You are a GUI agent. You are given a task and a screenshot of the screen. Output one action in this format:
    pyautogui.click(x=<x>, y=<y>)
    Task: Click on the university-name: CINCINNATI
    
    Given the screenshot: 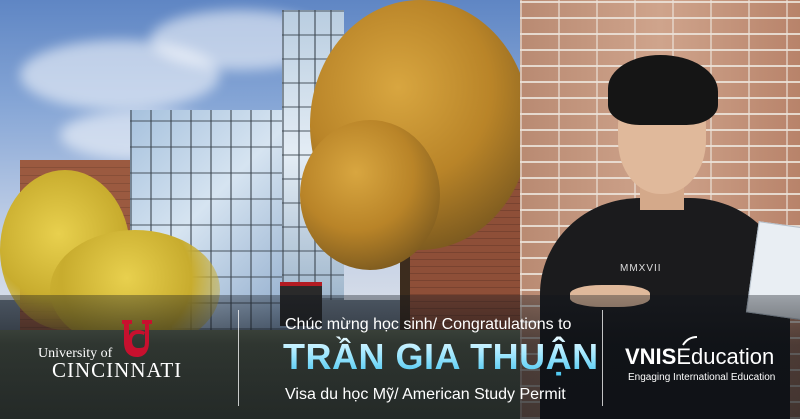 What is the action you would take?
    pyautogui.click(x=117, y=370)
    